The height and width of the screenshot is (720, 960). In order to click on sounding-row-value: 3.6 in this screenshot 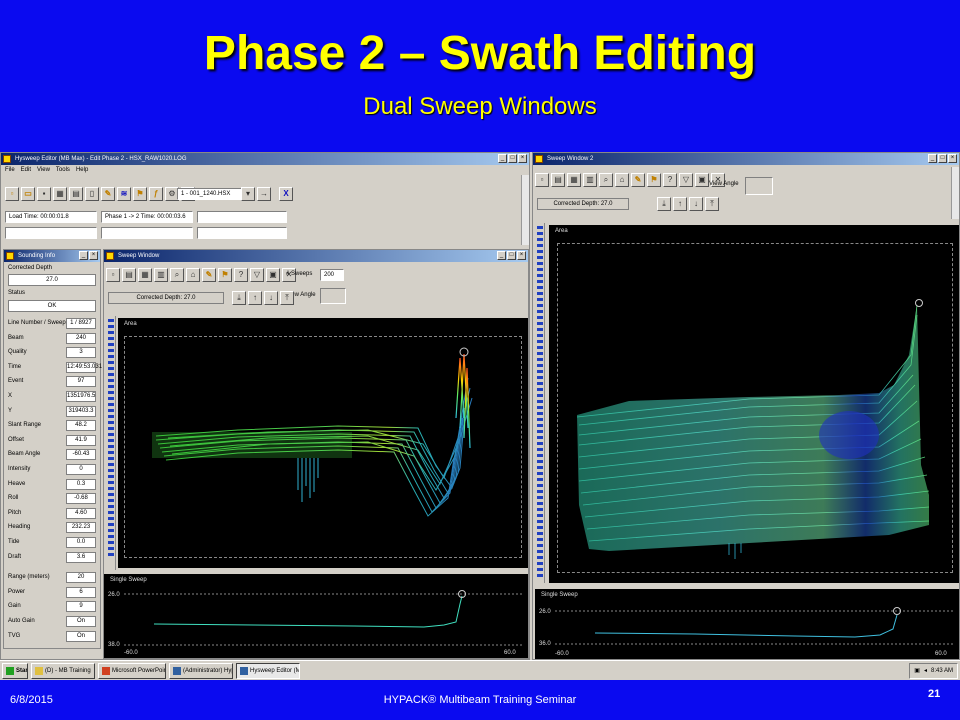, I will do `click(81, 557)`.